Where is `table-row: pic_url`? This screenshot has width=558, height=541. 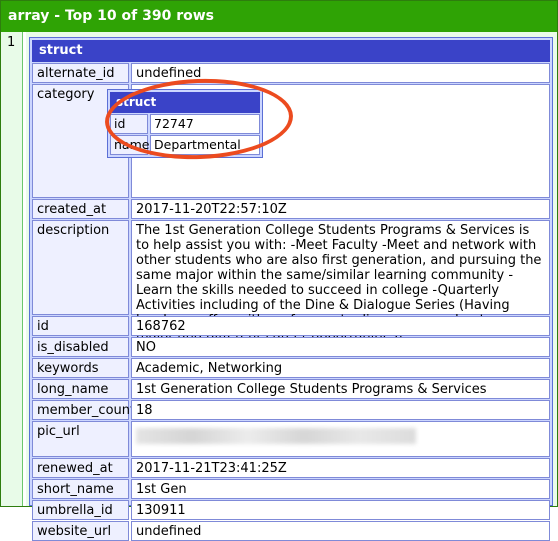 table-row: pic_url is located at coordinates (291, 439).